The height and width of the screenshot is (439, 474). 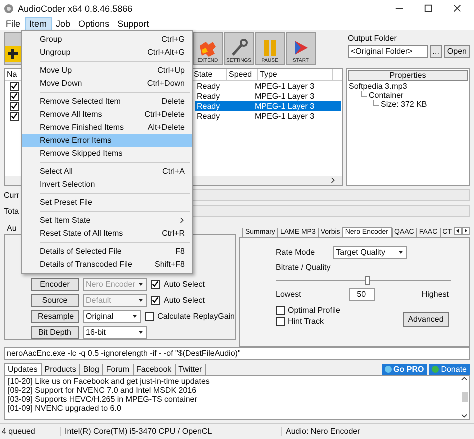 What do you see at coordinates (373, 39) in the screenshot?
I see `output-folder-label: Output Folder` at bounding box center [373, 39].